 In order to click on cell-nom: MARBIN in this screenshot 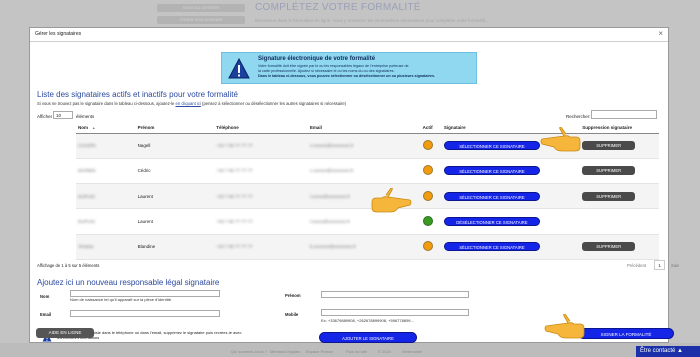, I will do `click(106, 171)`.